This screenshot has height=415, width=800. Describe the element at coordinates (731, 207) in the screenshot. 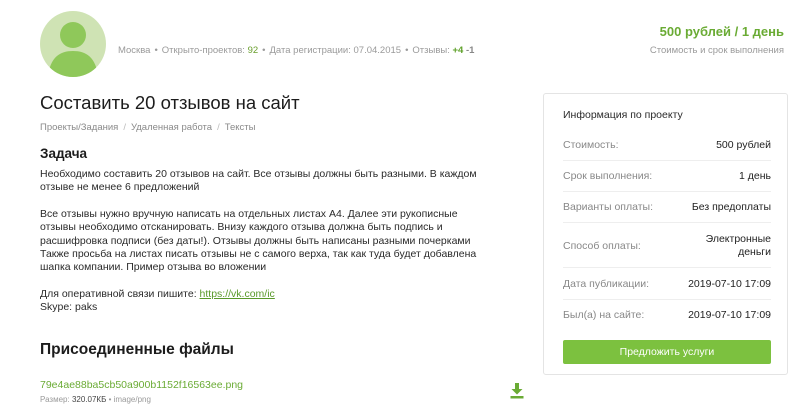

I see `info-value: Без предоплаты` at that location.